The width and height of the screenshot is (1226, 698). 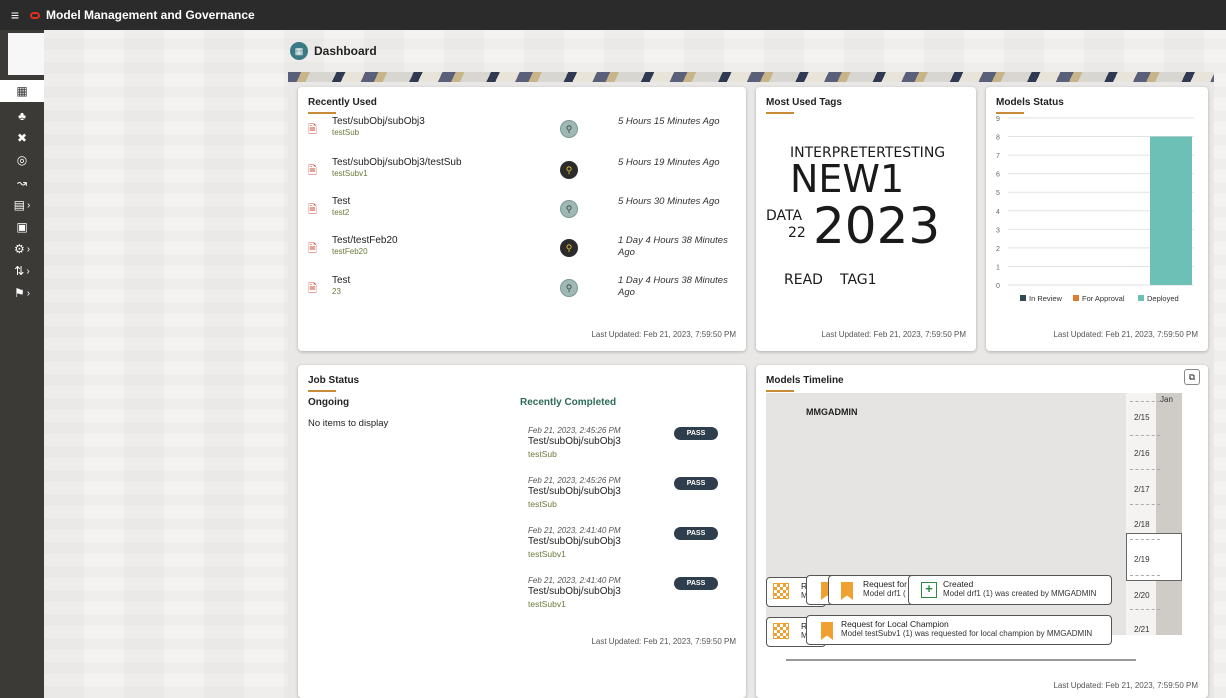 I want to click on timeline-event-card: Request for Model drf1 (, so click(x=871, y=590).